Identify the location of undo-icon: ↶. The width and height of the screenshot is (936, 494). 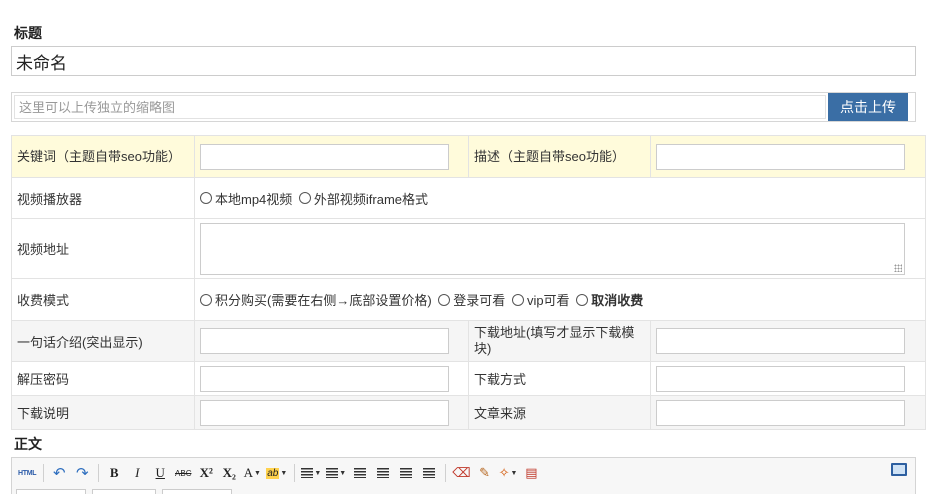
(59, 473).